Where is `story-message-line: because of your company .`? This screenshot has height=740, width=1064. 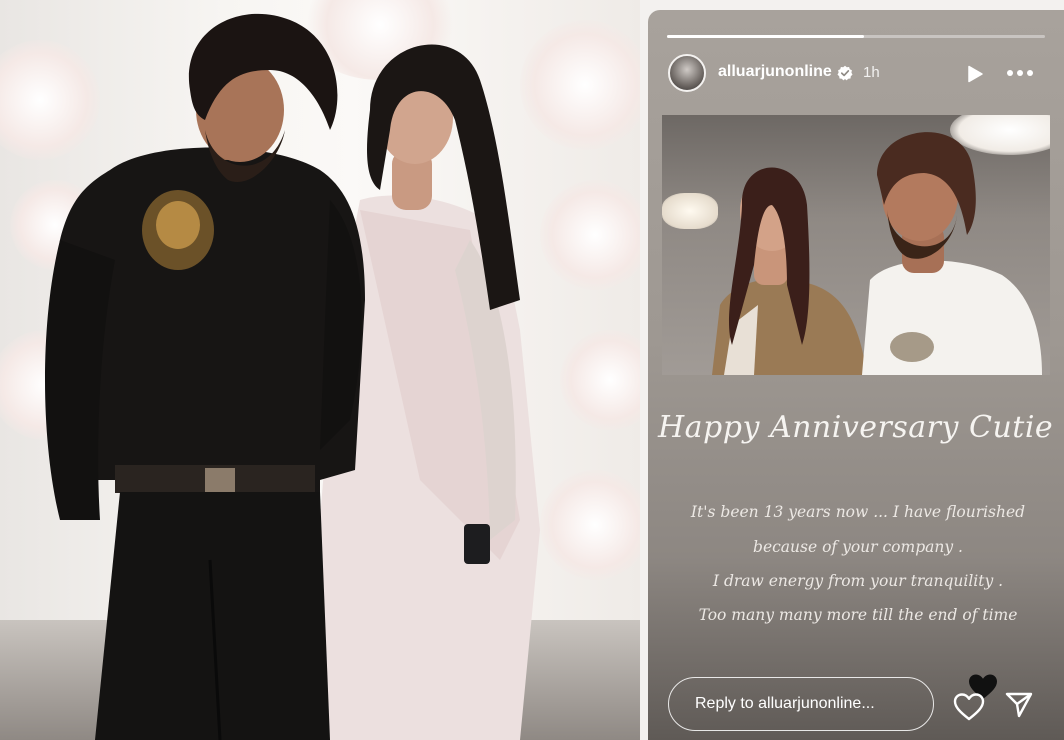 story-message-line: because of your company . is located at coordinates (858, 547).